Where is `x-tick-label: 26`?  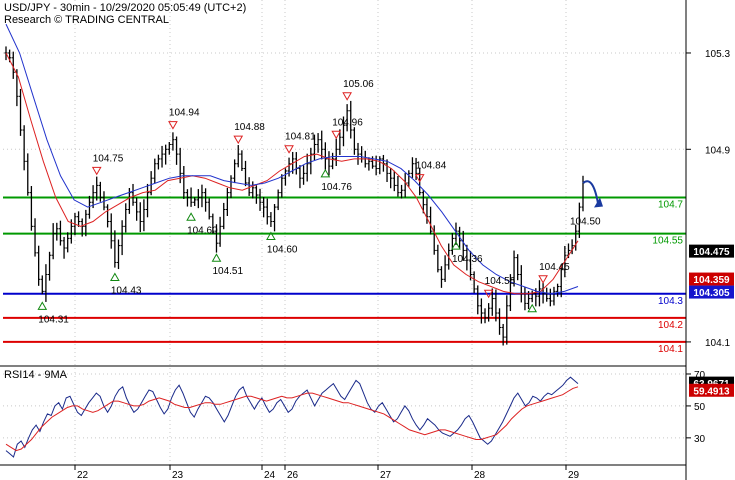
x-tick-label: 26 is located at coordinates (293, 475).